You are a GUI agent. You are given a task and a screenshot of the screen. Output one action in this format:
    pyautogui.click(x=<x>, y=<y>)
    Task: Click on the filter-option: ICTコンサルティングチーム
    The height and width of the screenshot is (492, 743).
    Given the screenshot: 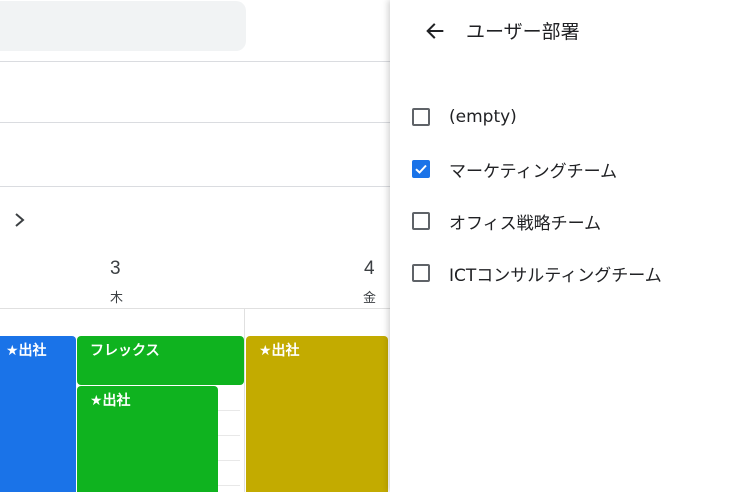 What is the action you would take?
    pyautogui.click(x=572, y=273)
    